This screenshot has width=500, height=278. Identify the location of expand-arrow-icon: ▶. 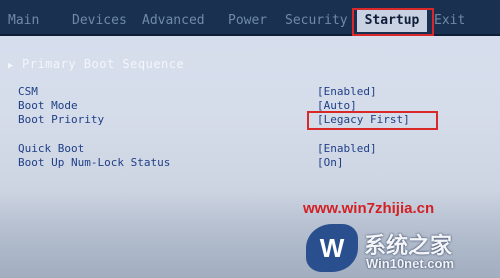
(11, 66).